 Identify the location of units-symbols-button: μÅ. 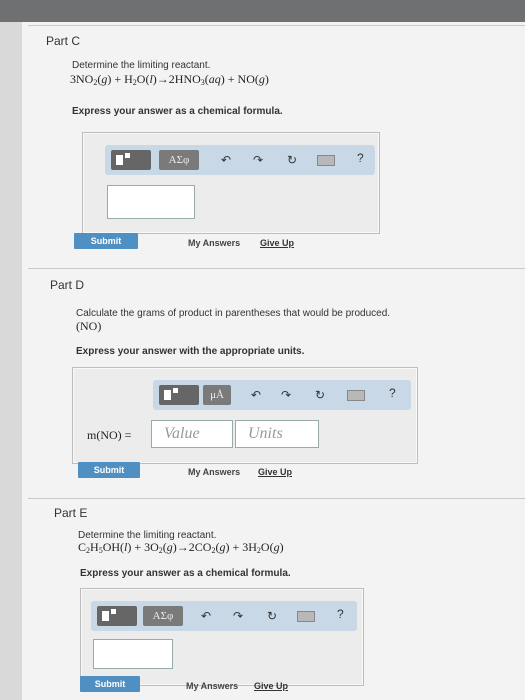
(217, 395).